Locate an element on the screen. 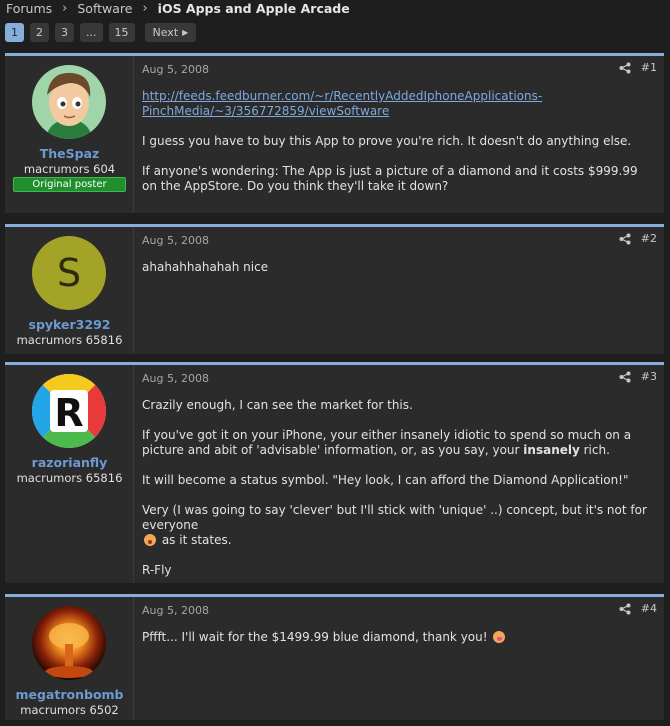  original-poster-badge: Original poster is located at coordinates (69, 184).